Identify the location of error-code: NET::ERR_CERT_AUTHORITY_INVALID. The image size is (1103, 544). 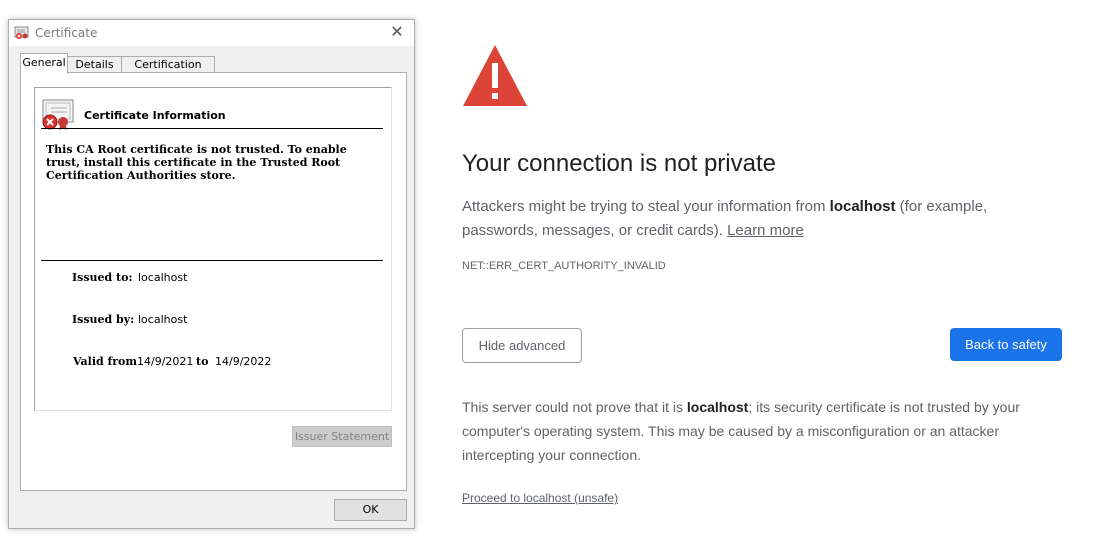
(564, 266).